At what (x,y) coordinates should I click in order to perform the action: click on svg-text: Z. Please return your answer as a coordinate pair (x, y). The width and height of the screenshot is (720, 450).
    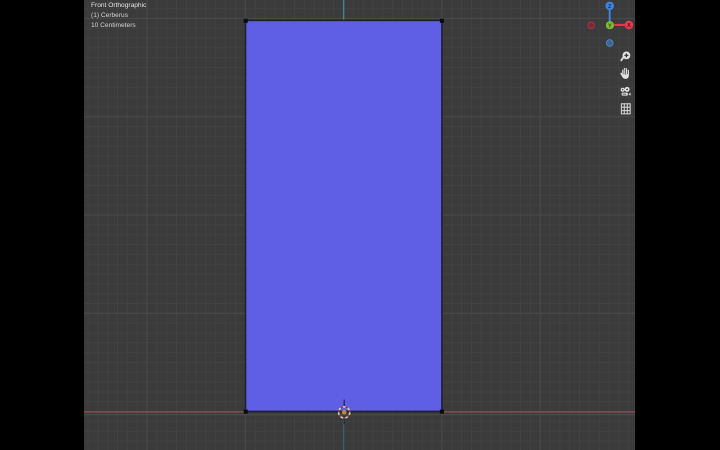
    Looking at the image, I should click on (610, 7).